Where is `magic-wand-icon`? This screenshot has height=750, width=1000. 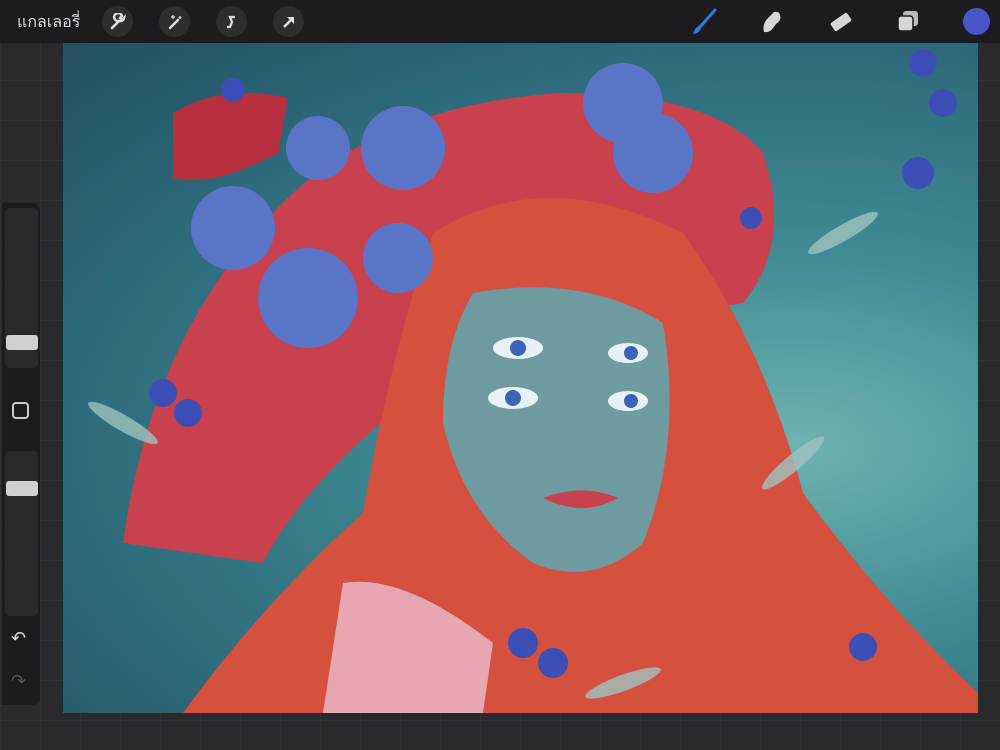 magic-wand-icon is located at coordinates (174, 21).